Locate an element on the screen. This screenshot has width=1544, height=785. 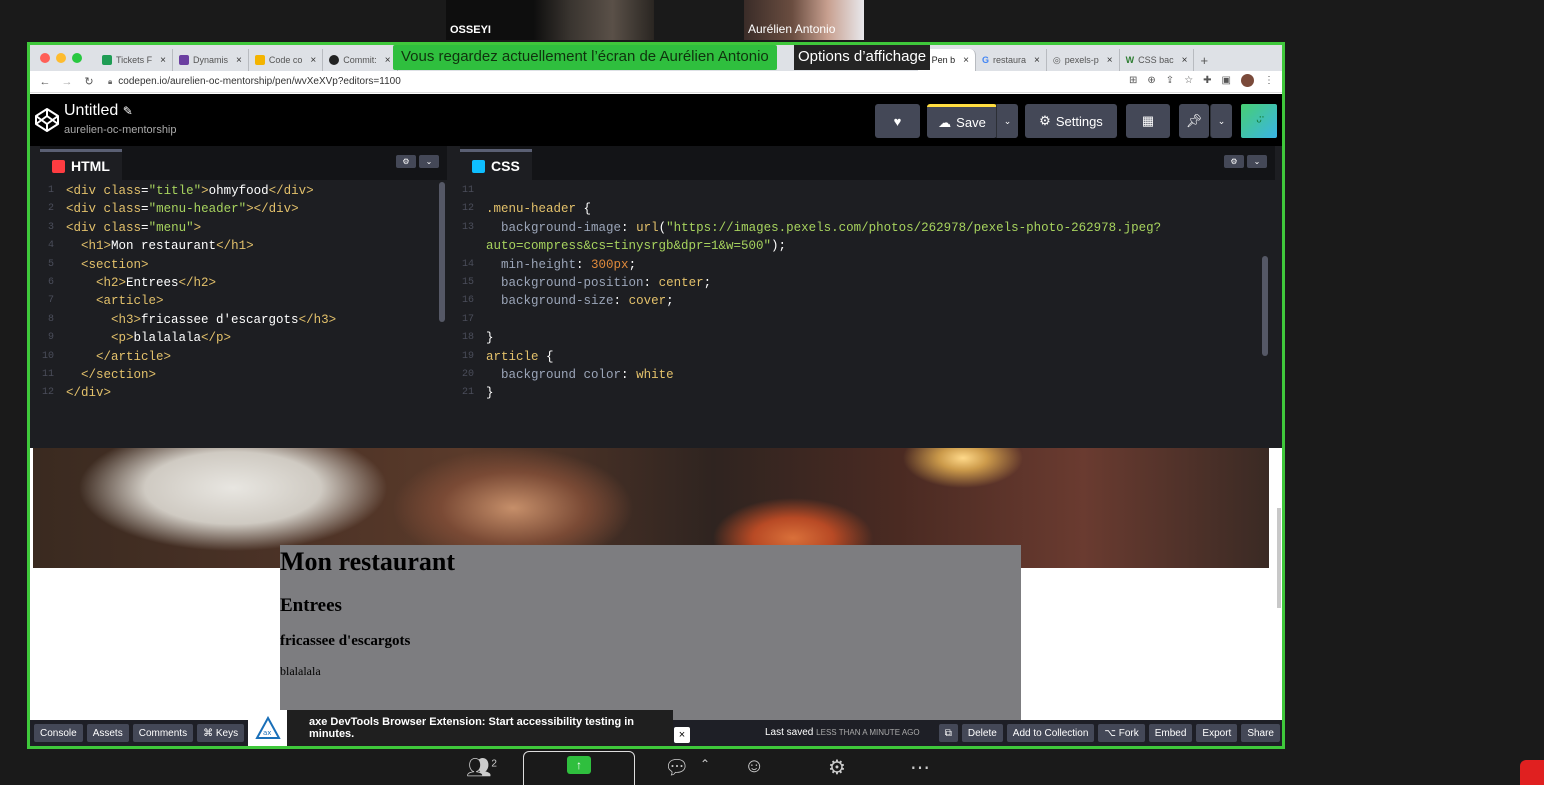
browser-tab: Code co × is located at coordinates (286, 60).